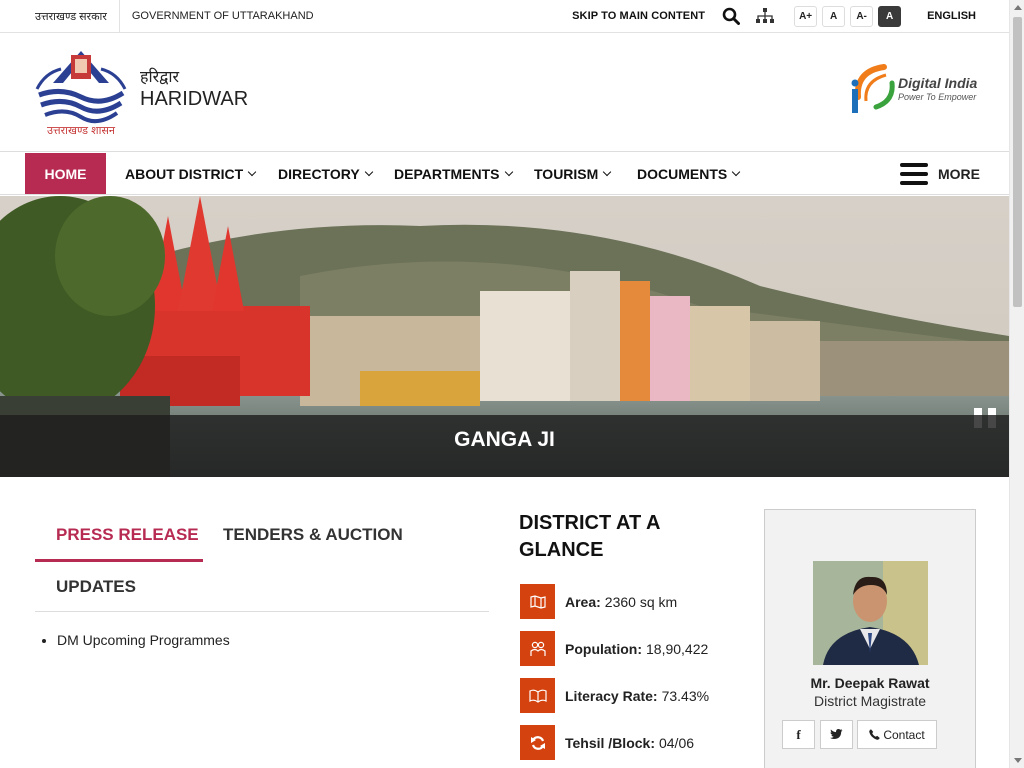 This screenshot has width=1024, height=768. Describe the element at coordinates (81, 91) in the screenshot. I see `uttarakhand-emblem-logo: उत्तराखण्ड शासन` at that location.